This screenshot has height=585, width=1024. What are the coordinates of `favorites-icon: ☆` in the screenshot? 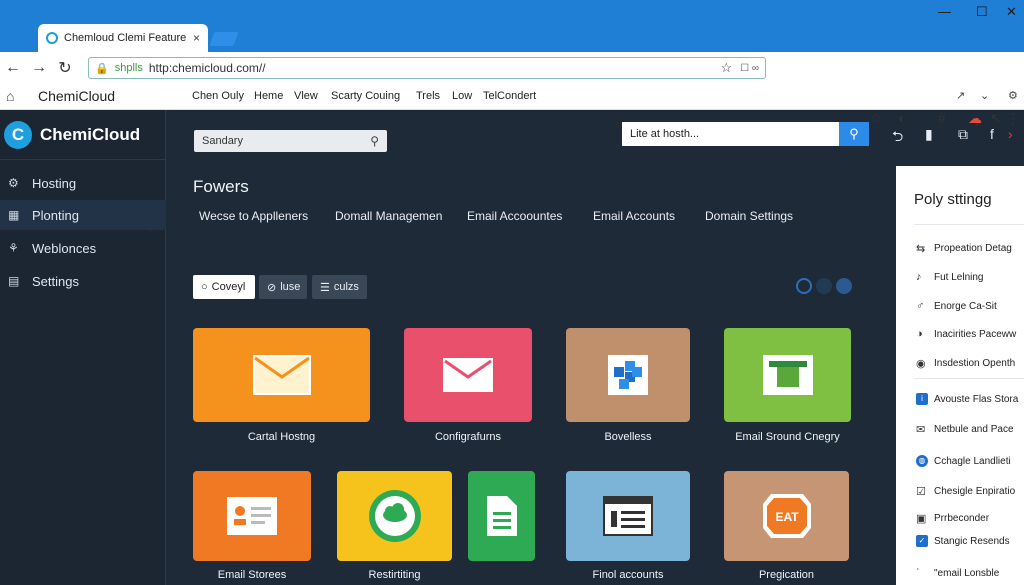 It's located at (876, 118).